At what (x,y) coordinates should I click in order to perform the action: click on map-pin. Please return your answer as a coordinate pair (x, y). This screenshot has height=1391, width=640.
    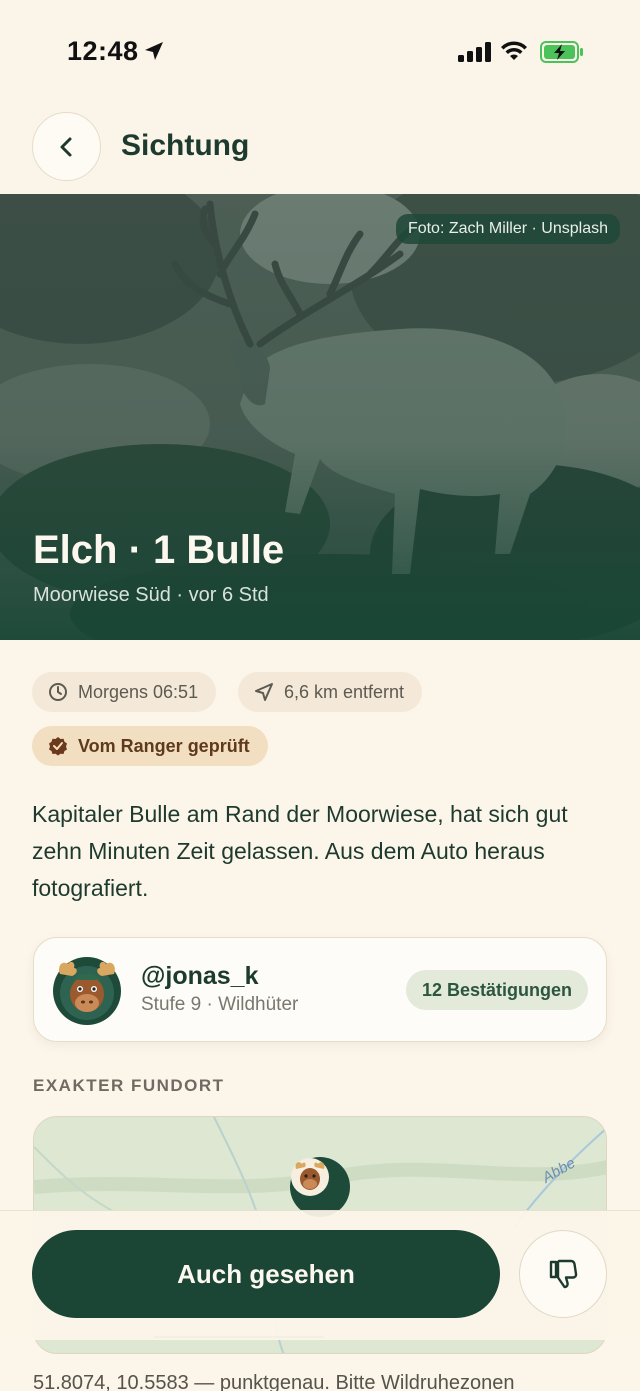
    Looking at the image, I should click on (320, 1187).